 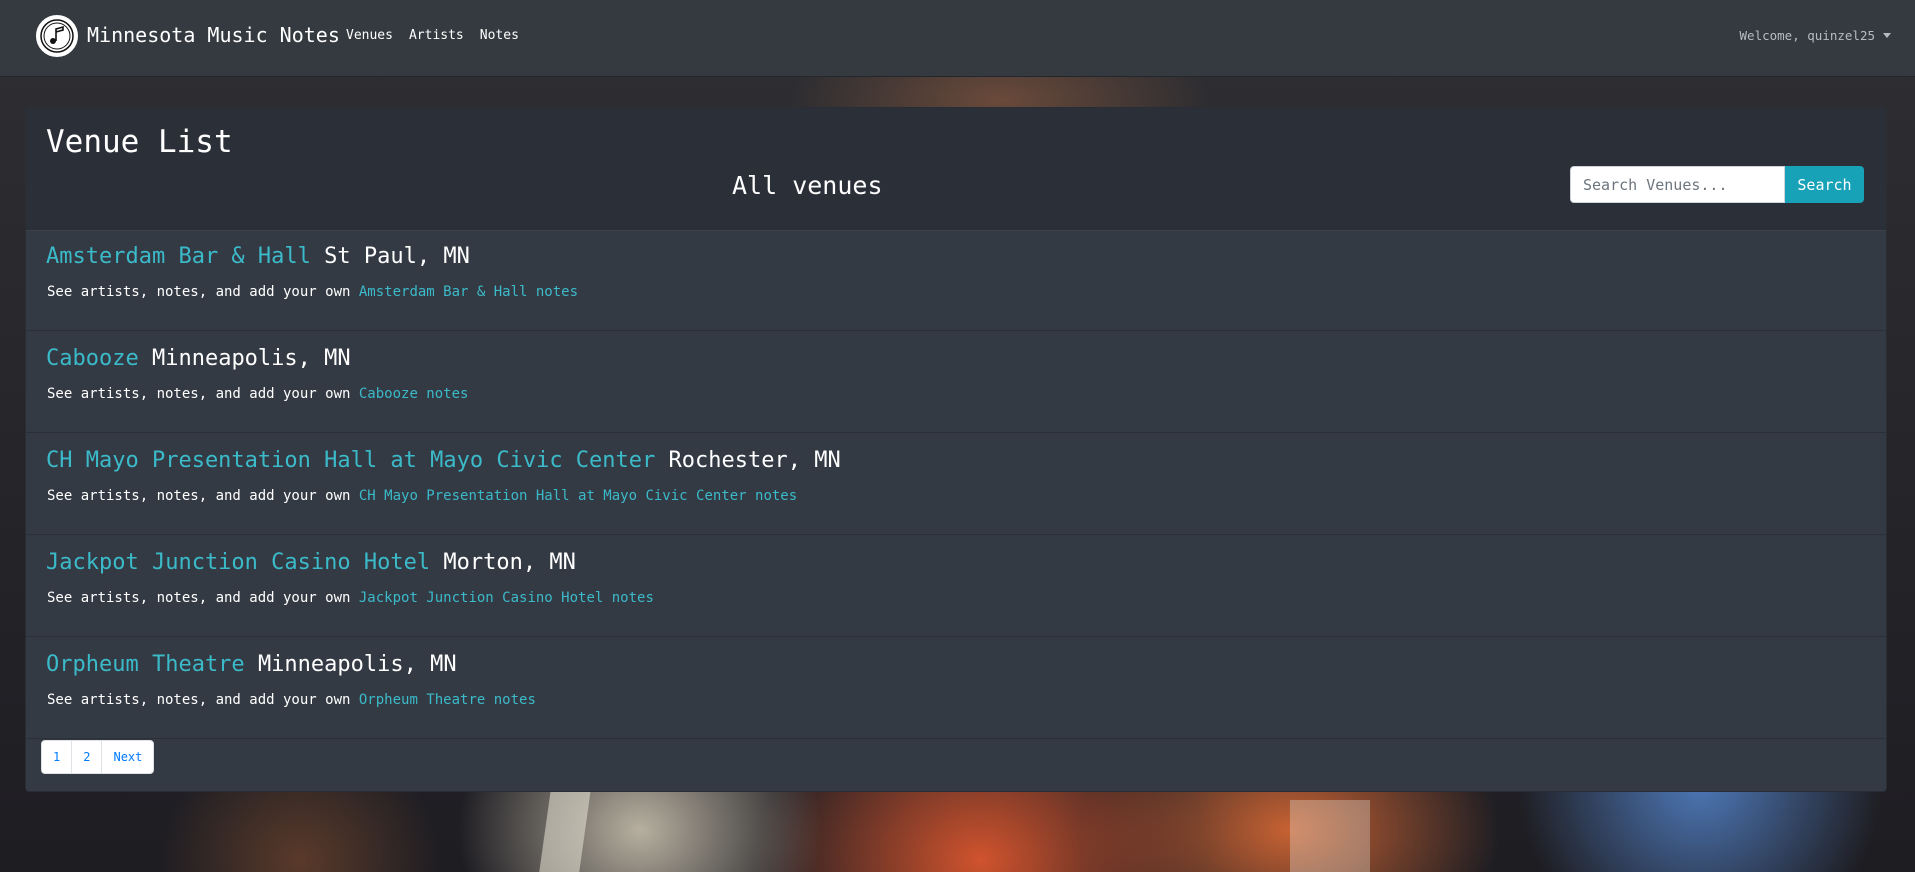 What do you see at coordinates (468, 292) in the screenshot?
I see `venue-notes-link: Amsterdam Bar & Hall notes` at bounding box center [468, 292].